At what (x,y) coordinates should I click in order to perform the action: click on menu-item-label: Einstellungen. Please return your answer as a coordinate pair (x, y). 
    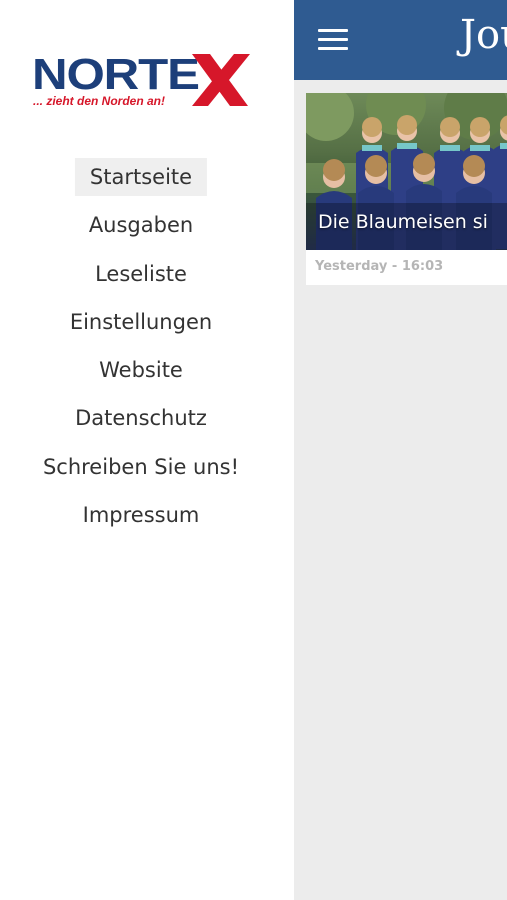
    Looking at the image, I should click on (141, 321).